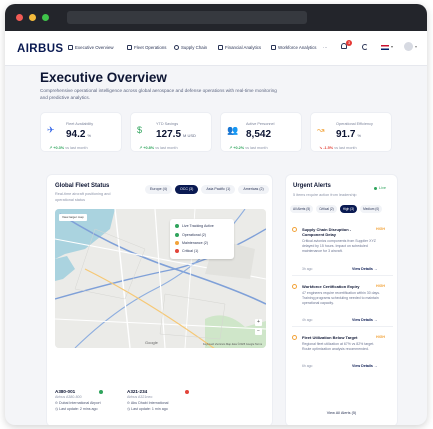  What do you see at coordinates (365, 47) in the screenshot?
I see `theme-toggle-moon-icon` at bounding box center [365, 47].